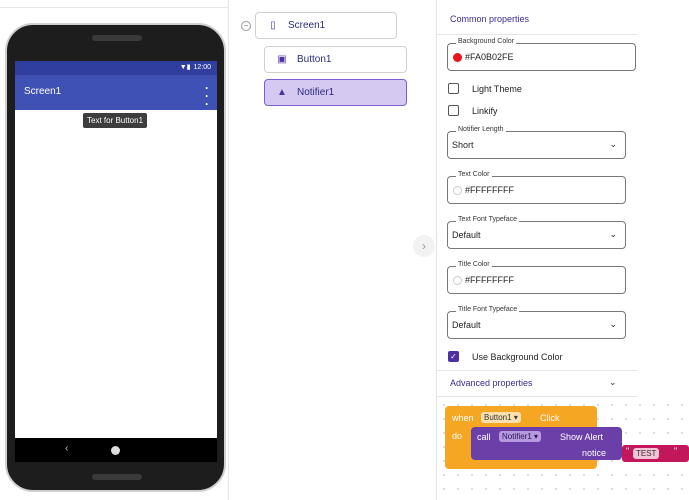  I want to click on tree-item-screen1: ▯ Screen1, so click(326, 25).